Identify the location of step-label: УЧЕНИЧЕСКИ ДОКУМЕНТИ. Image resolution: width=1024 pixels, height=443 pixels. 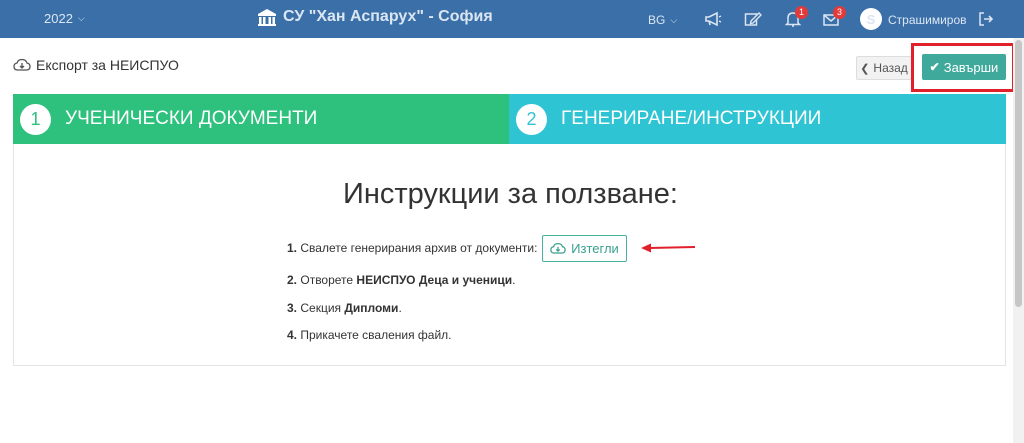
(191, 118).